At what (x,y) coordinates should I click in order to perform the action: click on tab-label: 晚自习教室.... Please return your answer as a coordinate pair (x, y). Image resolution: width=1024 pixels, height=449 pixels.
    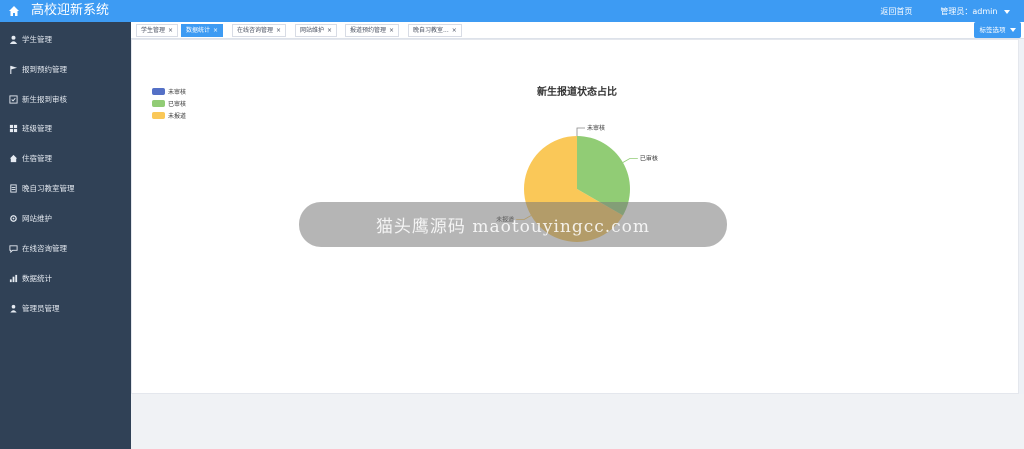
    Looking at the image, I should click on (431, 30).